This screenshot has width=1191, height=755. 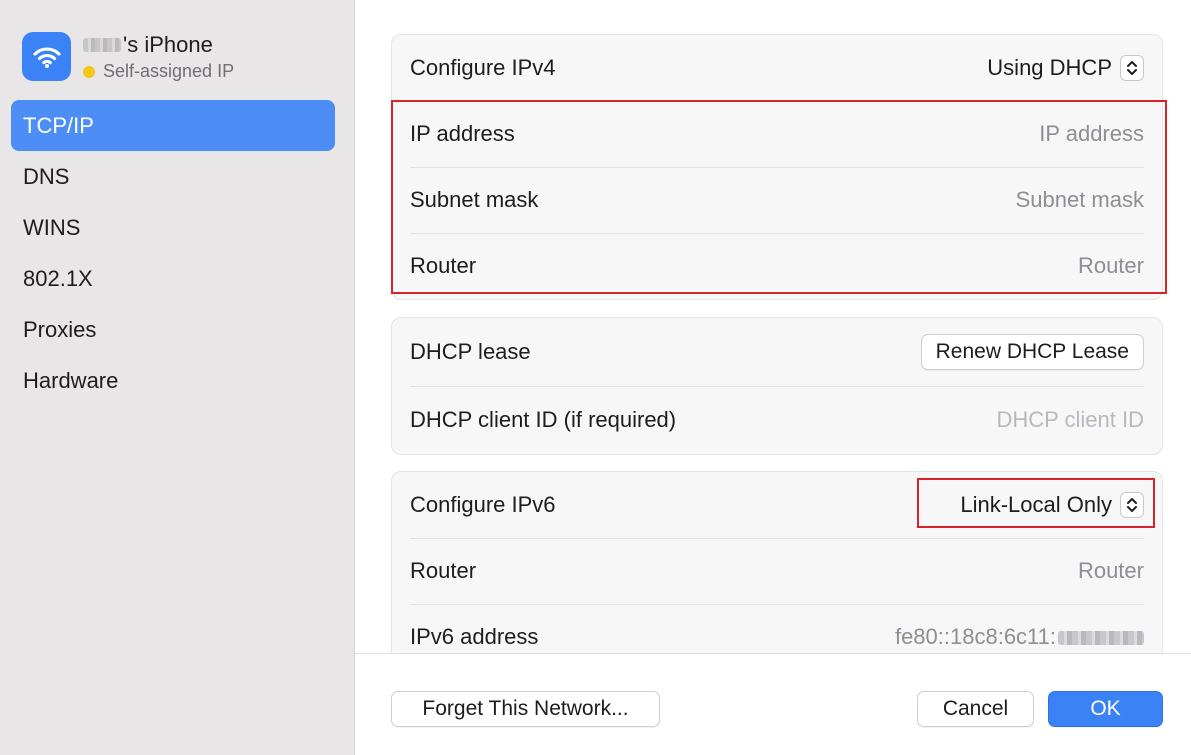 I want to click on configure-ipv4-label: Configure IPv4, so click(x=483, y=67).